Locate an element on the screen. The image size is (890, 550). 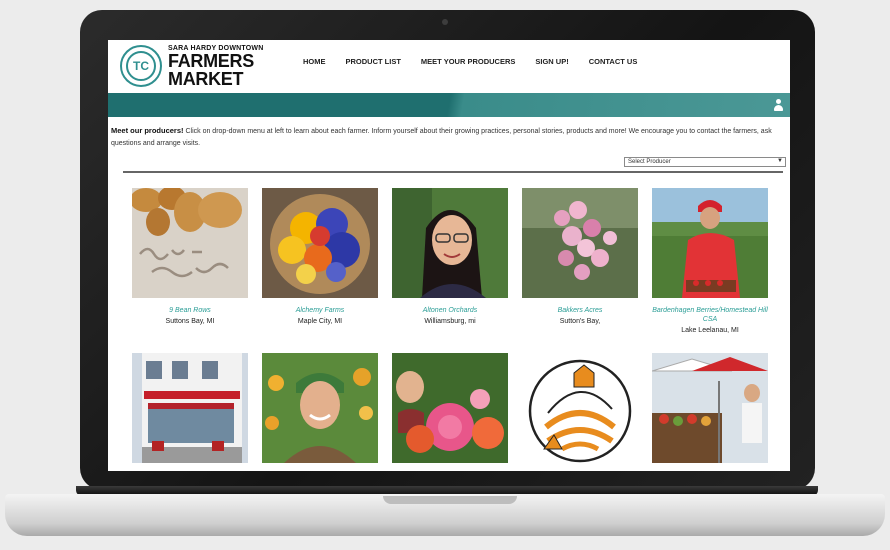
header-banner is located at coordinates (449, 105).